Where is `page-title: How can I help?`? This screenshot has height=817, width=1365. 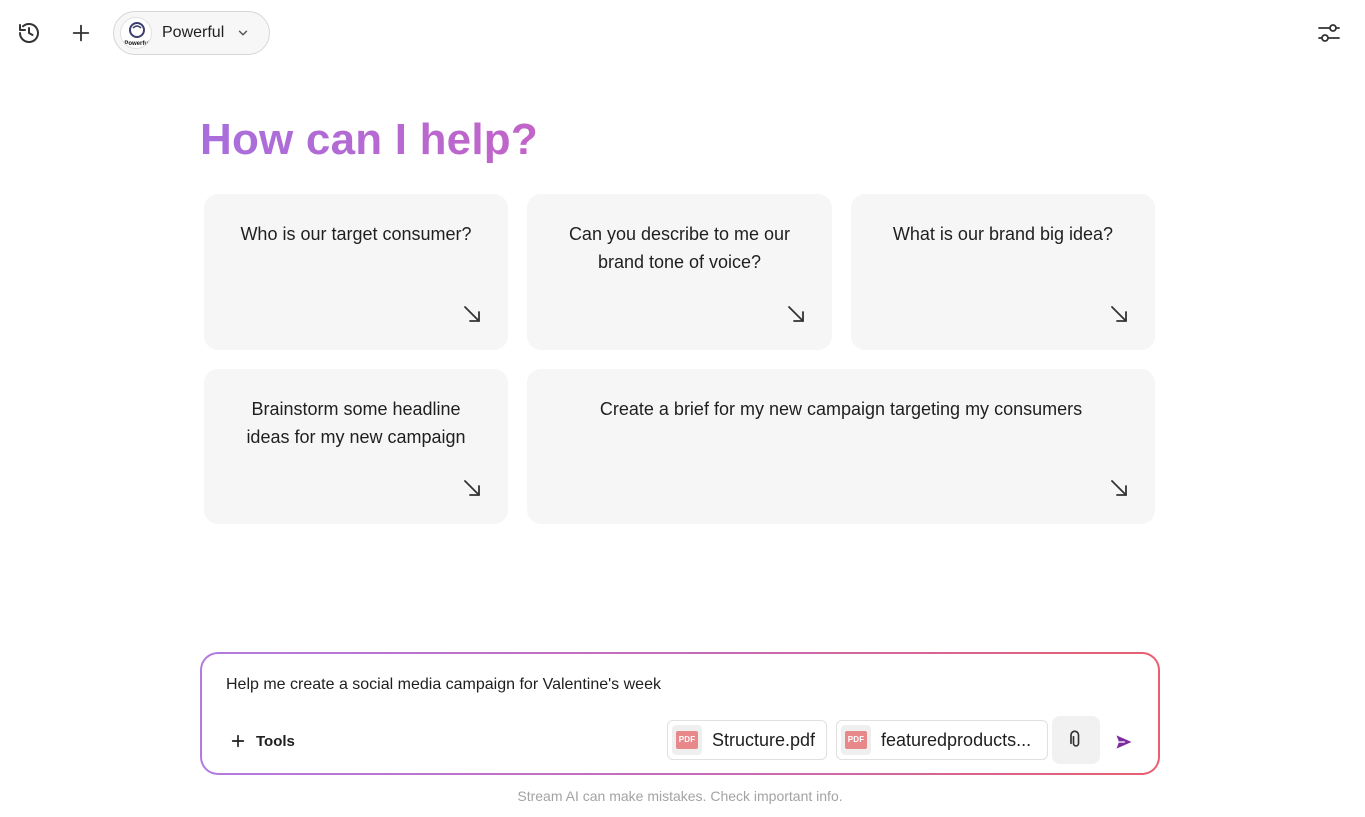
page-title: How can I help? is located at coordinates (369, 140).